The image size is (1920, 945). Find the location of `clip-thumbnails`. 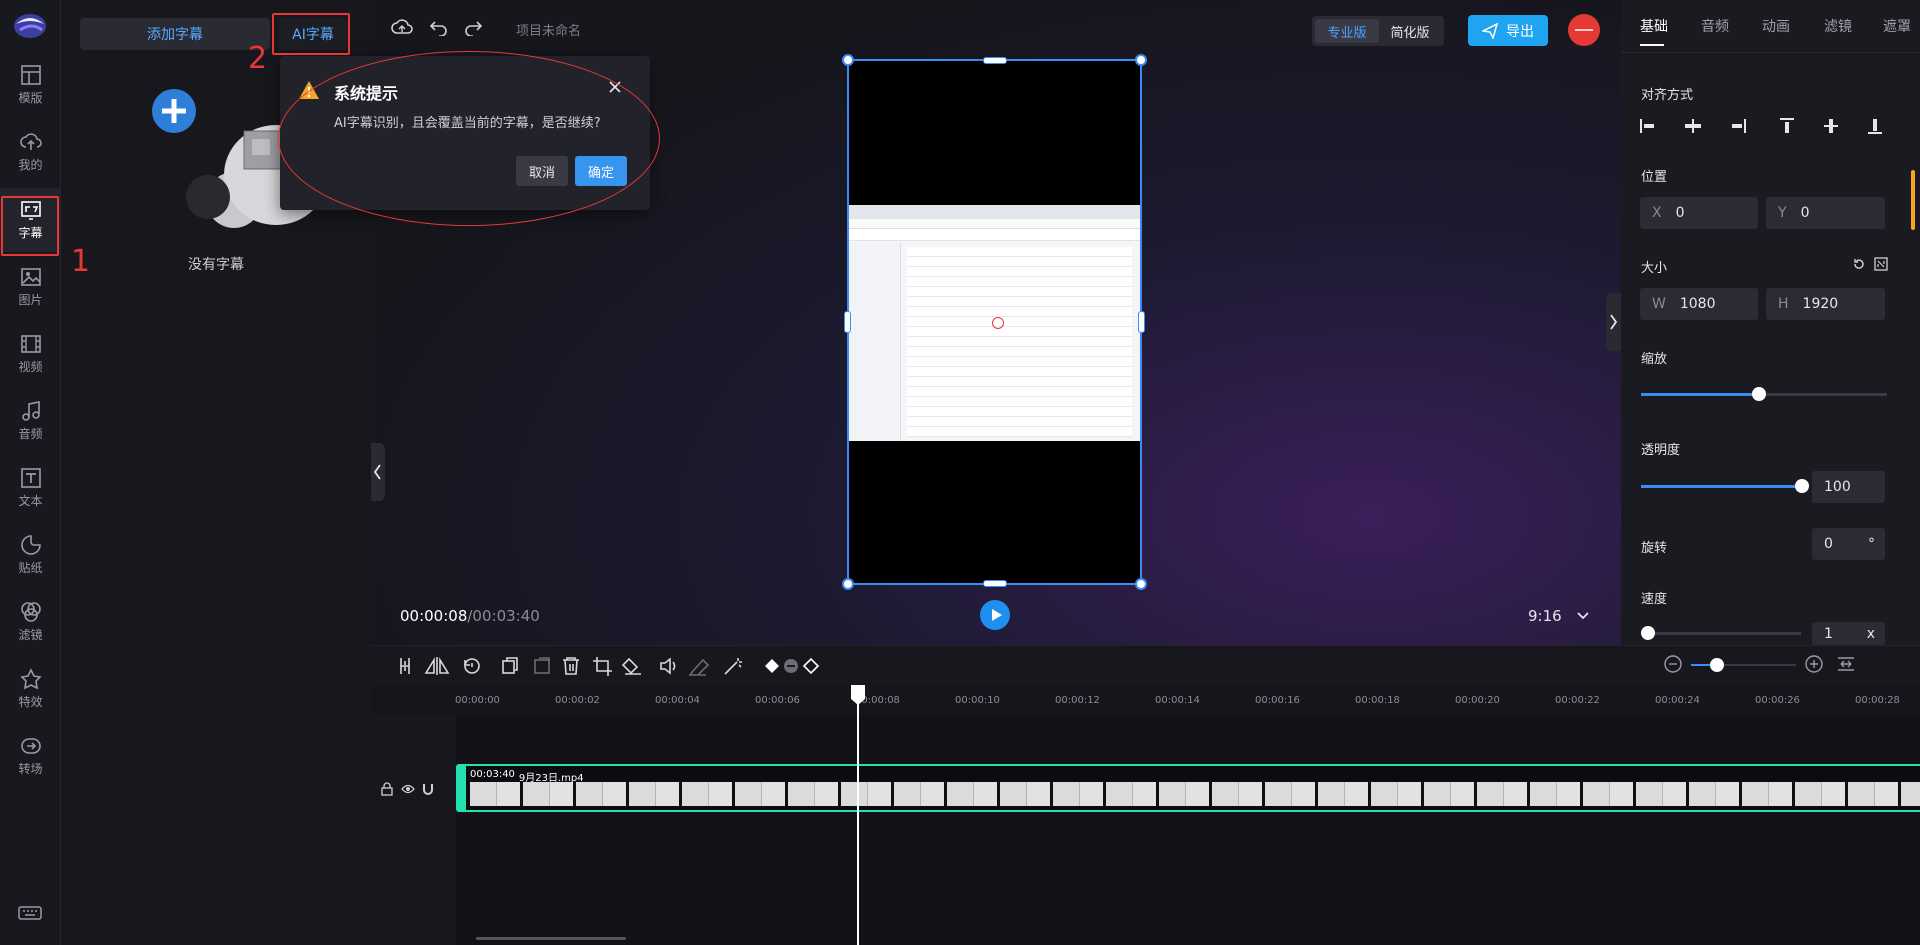

clip-thumbnails is located at coordinates (1195, 794).